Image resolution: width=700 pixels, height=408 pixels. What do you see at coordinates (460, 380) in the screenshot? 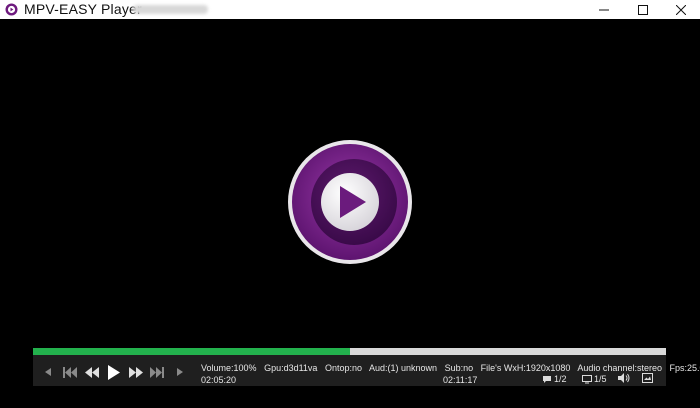
I see `total-time: 02:11:17` at bounding box center [460, 380].